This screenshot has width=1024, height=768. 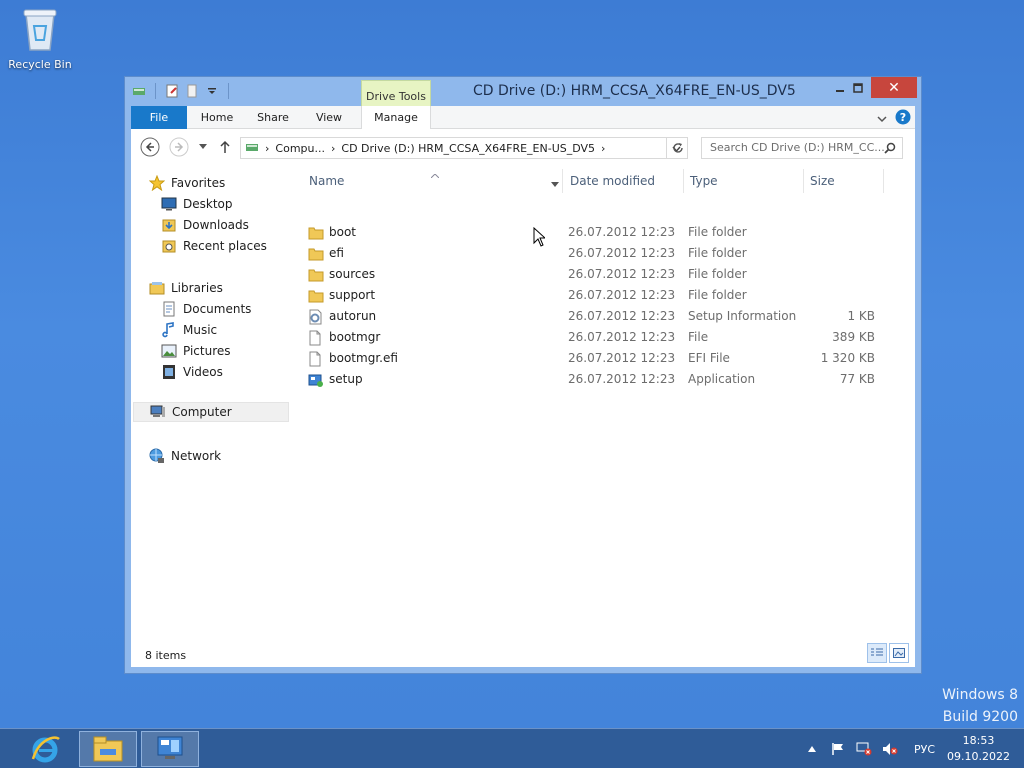 I want to click on windows-watermark: Windows 8 Build 9200, so click(x=980, y=706).